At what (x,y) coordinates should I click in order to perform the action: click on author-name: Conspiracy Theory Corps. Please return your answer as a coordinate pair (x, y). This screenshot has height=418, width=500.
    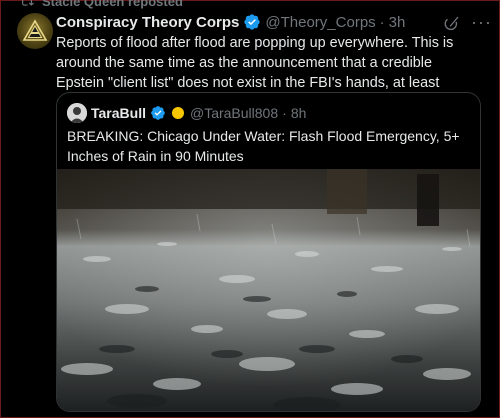
    Looking at the image, I should click on (147, 22).